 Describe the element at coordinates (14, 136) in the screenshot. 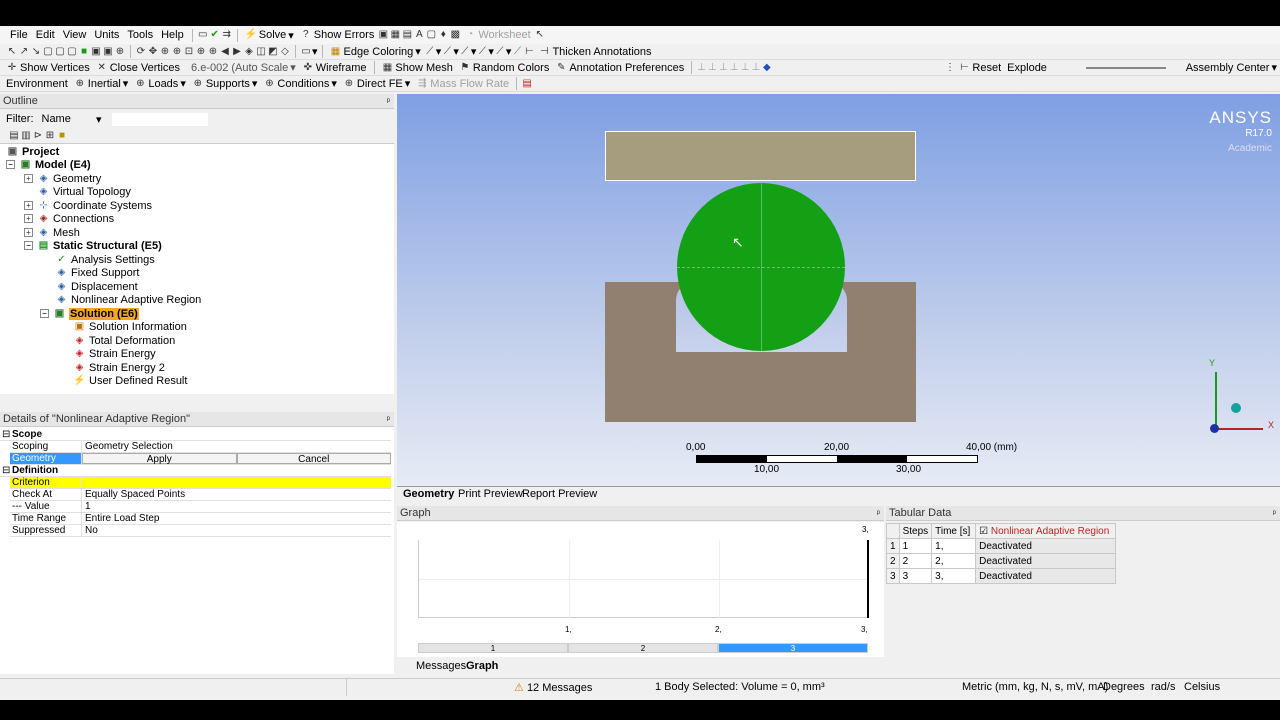

I see `tree-icon-1: ▤` at that location.